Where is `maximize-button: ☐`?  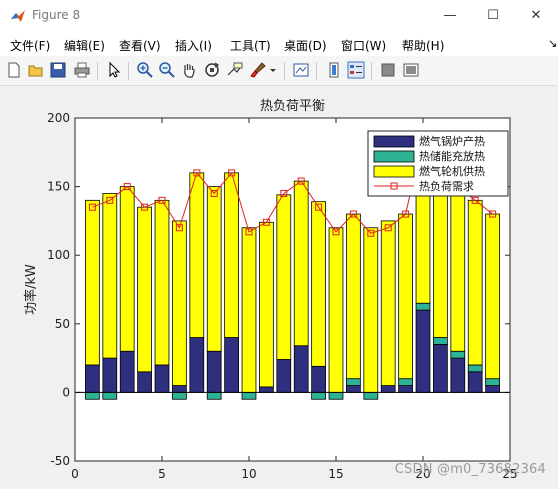
maximize-button: ☐ is located at coordinates (493, 16).